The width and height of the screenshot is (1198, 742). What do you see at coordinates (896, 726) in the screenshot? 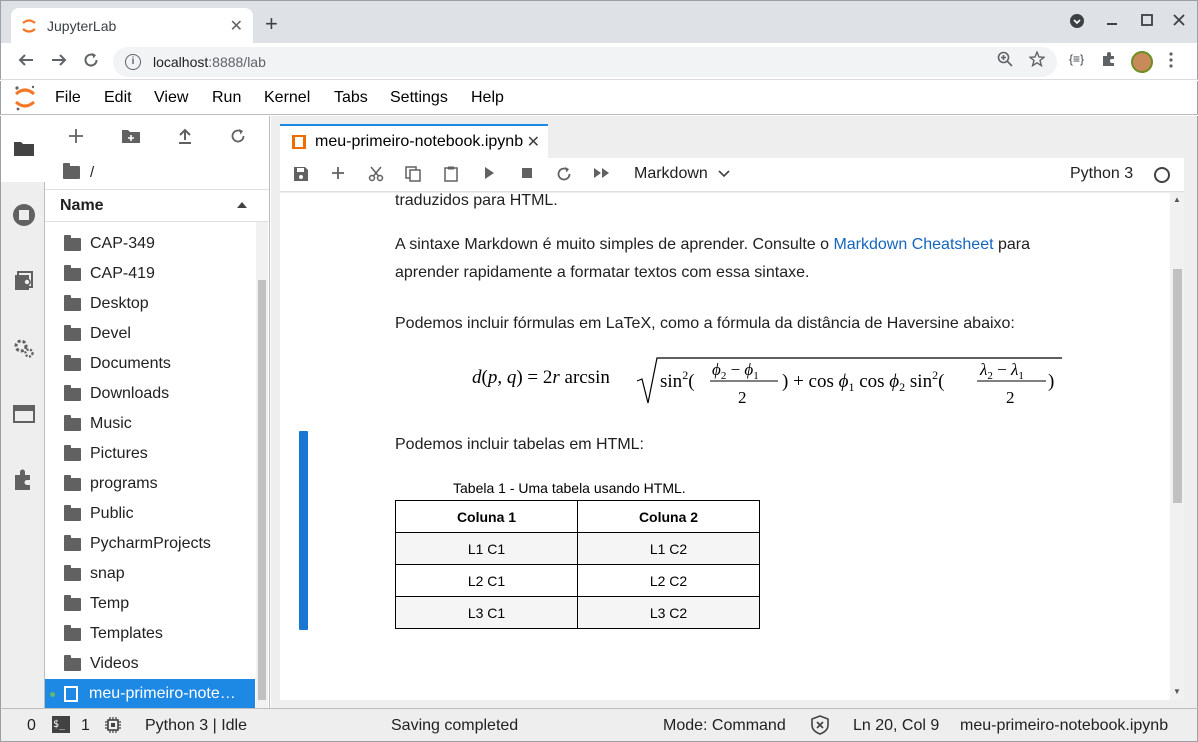
I see `cursor-position: Ln 20, Col 9` at bounding box center [896, 726].